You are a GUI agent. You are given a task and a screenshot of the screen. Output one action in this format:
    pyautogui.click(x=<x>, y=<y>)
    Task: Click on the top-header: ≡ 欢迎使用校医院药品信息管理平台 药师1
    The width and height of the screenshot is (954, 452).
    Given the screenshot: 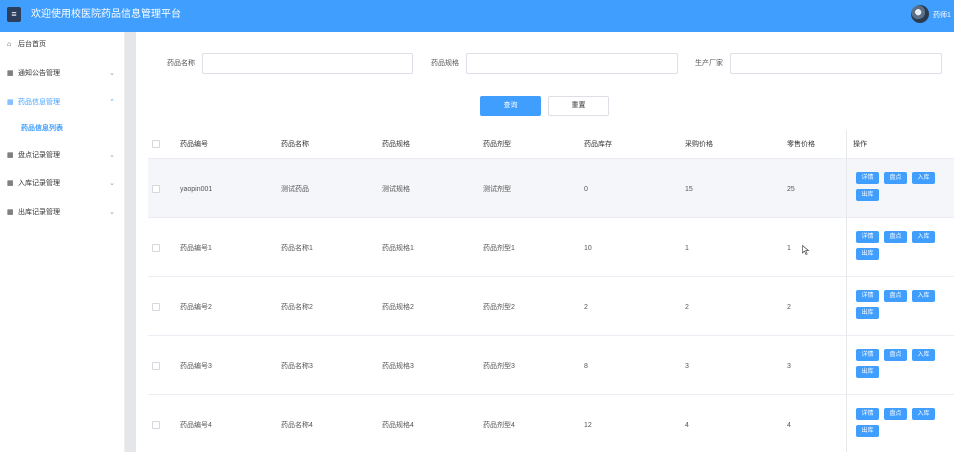 What is the action you would take?
    pyautogui.click(x=477, y=16)
    